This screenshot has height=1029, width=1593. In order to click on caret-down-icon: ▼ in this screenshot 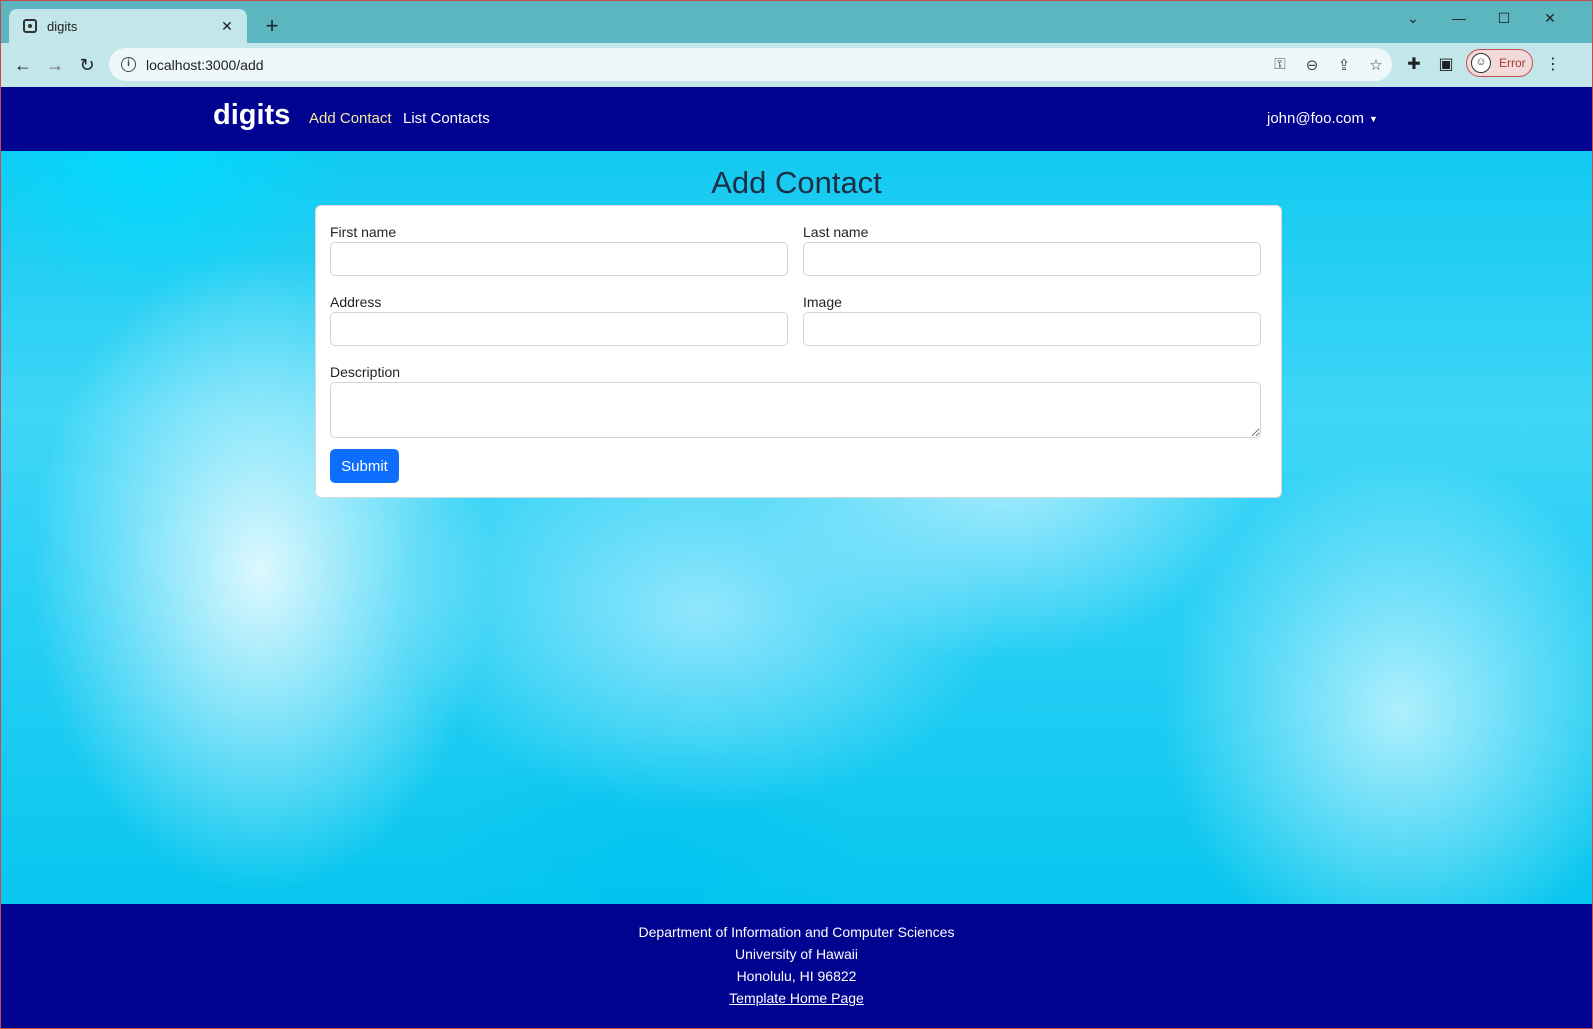, I will do `click(1373, 118)`.